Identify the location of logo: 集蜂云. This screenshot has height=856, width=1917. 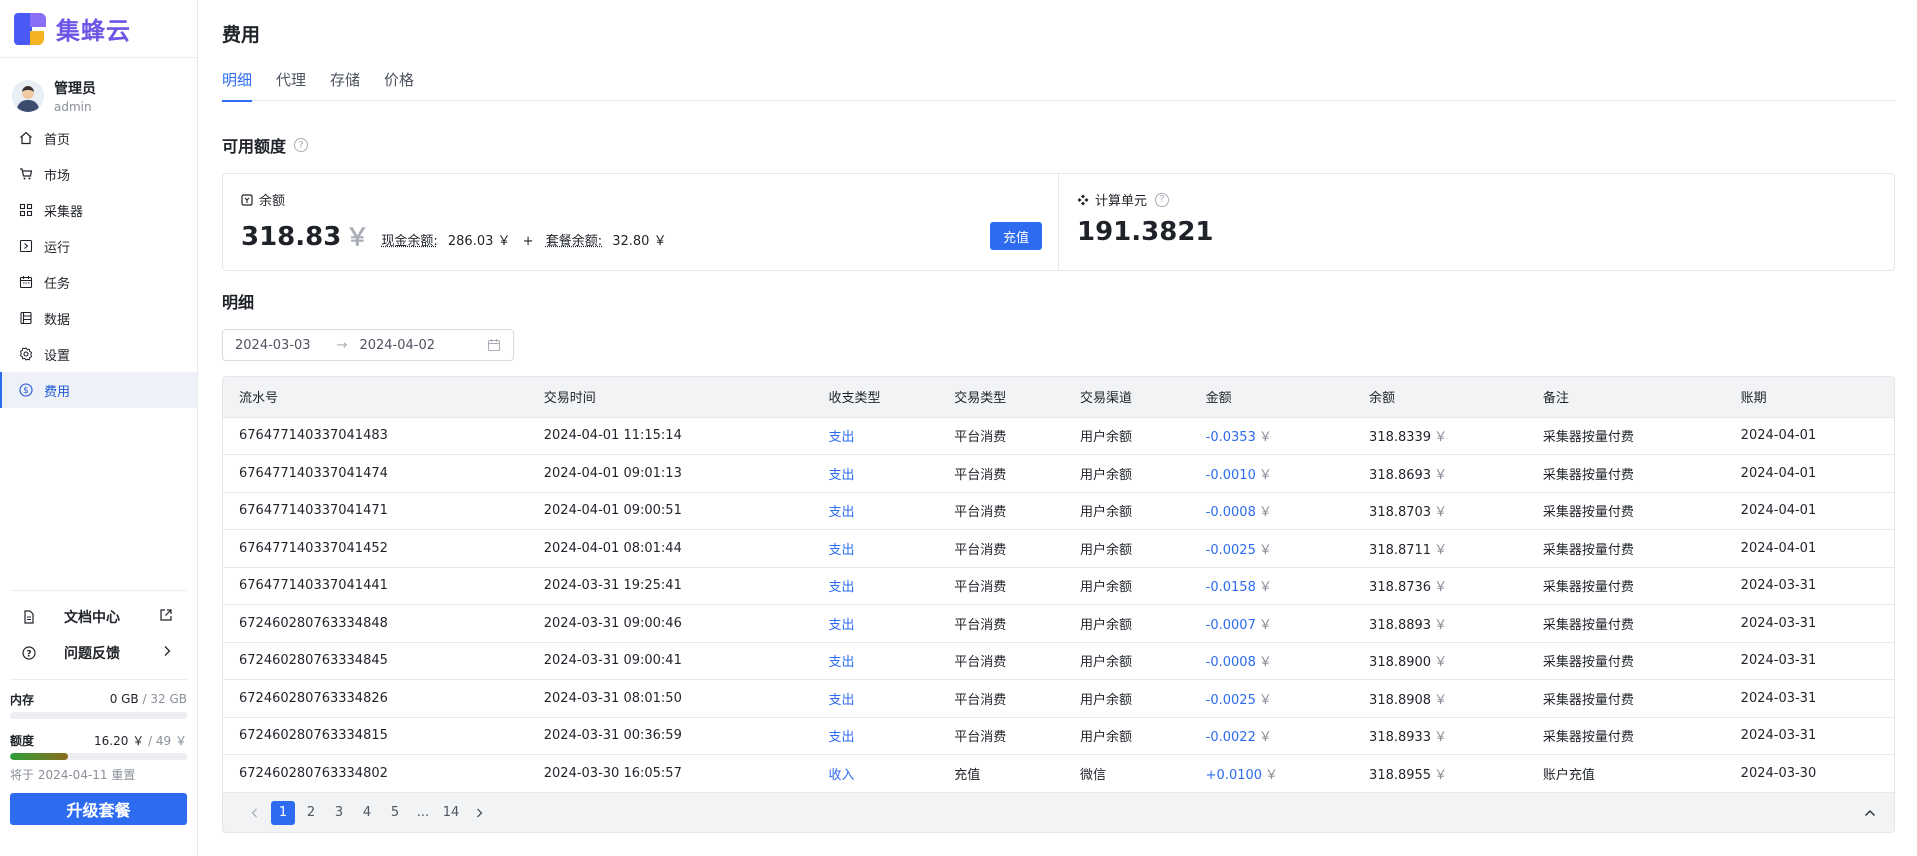
(98, 29).